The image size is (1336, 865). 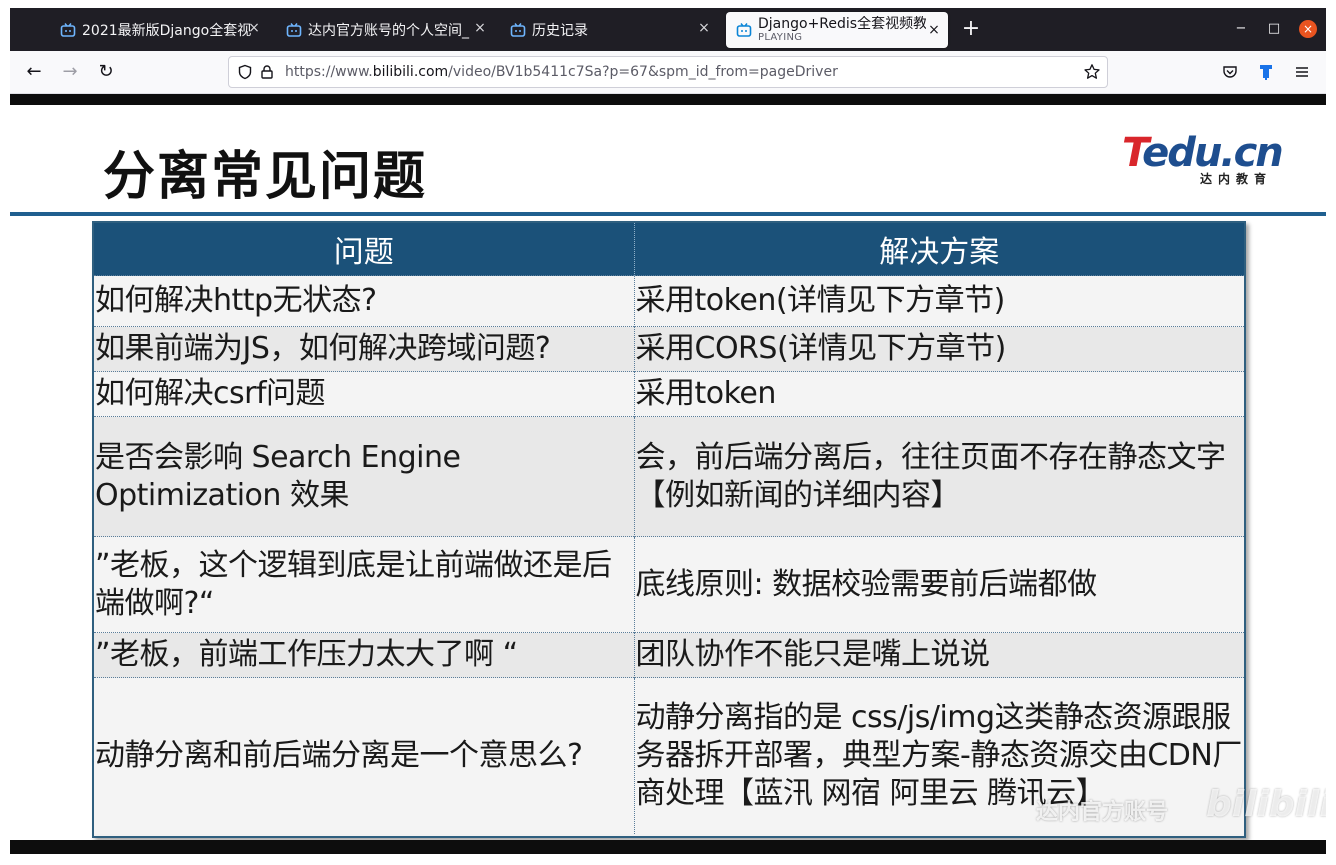 I want to click on tab-title: Django+Redis全套视频教 PLAYING, so click(x=842, y=30).